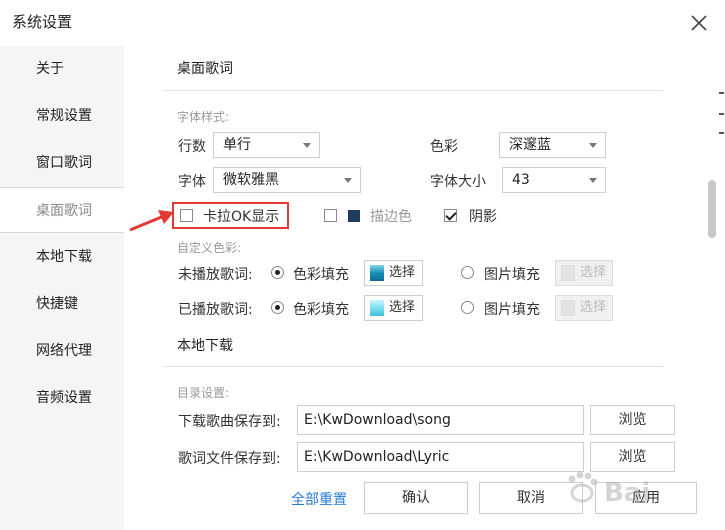 Image resolution: width=725 pixels, height=530 pixels. Describe the element at coordinates (444, 147) in the screenshot. I see `color-label: 色彩` at that location.